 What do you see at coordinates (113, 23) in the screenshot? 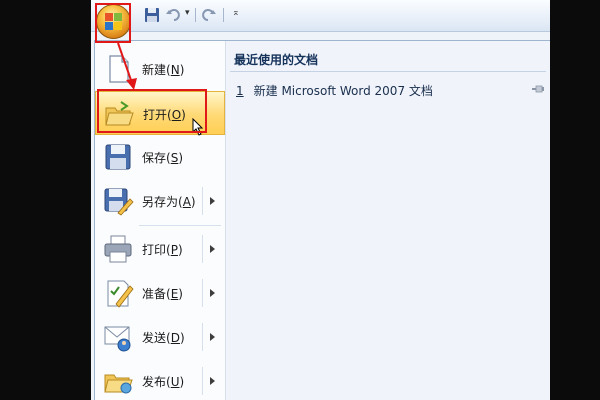
I see `office-button-highlight` at bounding box center [113, 23].